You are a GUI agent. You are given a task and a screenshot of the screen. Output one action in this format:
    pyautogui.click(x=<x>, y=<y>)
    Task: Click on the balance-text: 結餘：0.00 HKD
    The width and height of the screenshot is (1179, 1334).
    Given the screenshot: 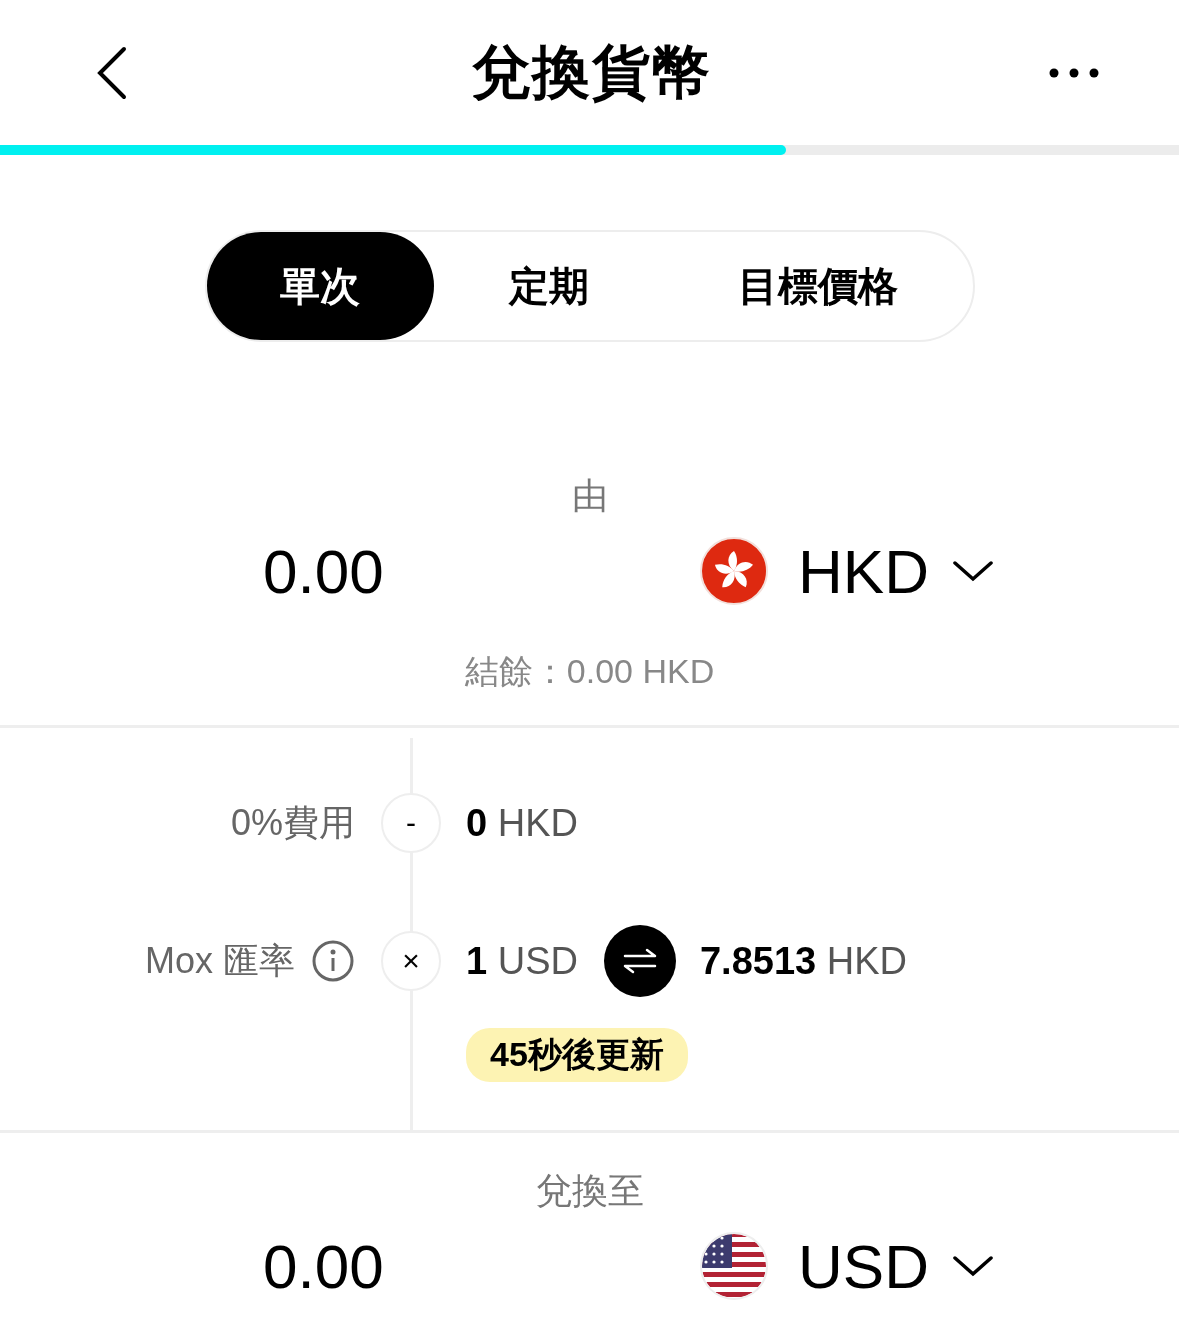 What is the action you would take?
    pyautogui.click(x=589, y=671)
    